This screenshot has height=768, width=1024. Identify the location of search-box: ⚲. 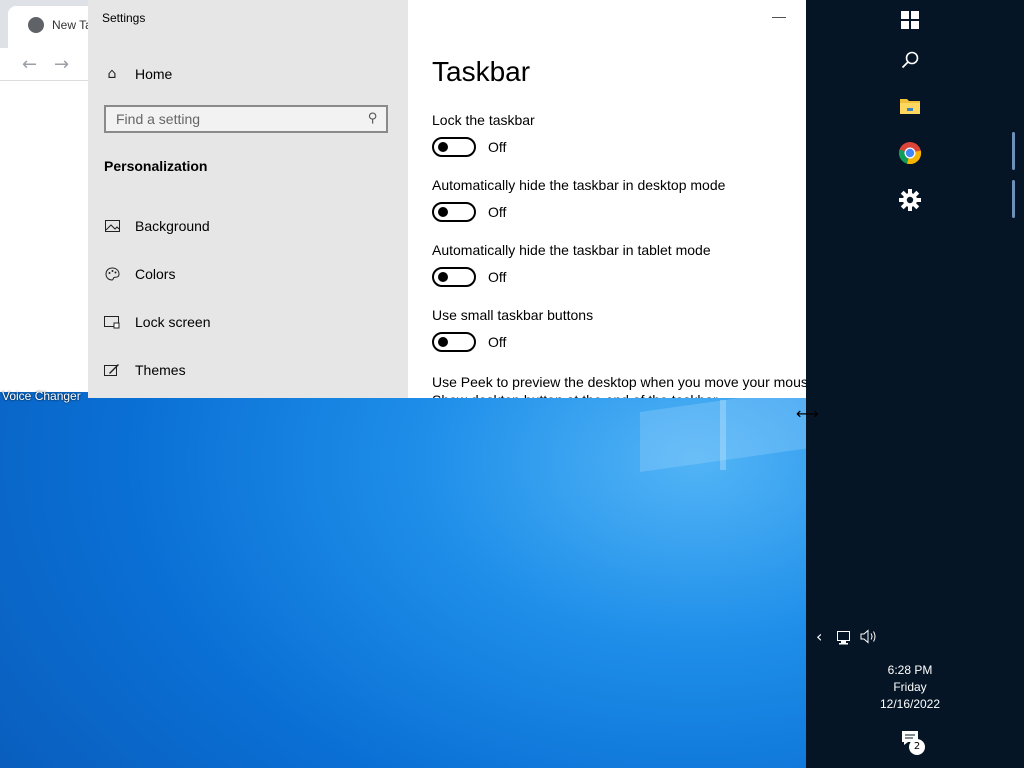
(246, 119).